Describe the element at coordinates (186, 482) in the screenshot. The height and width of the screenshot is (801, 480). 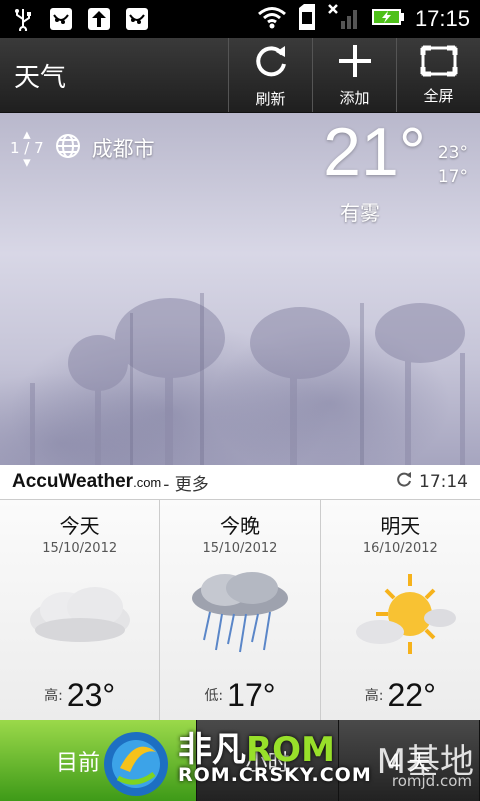
I see `more-link: - 更多` at that location.